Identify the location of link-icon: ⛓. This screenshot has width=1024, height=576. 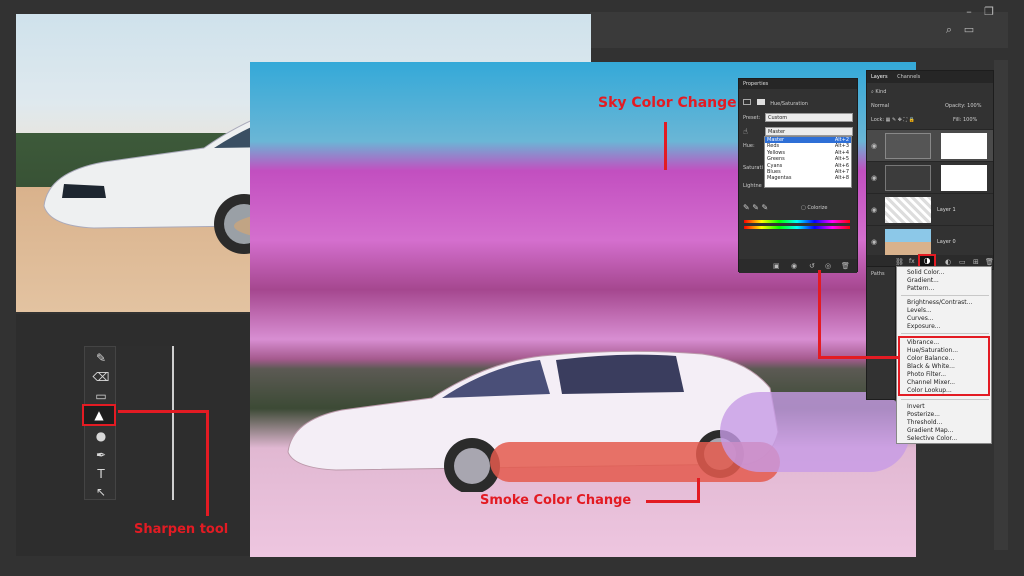
(899, 262).